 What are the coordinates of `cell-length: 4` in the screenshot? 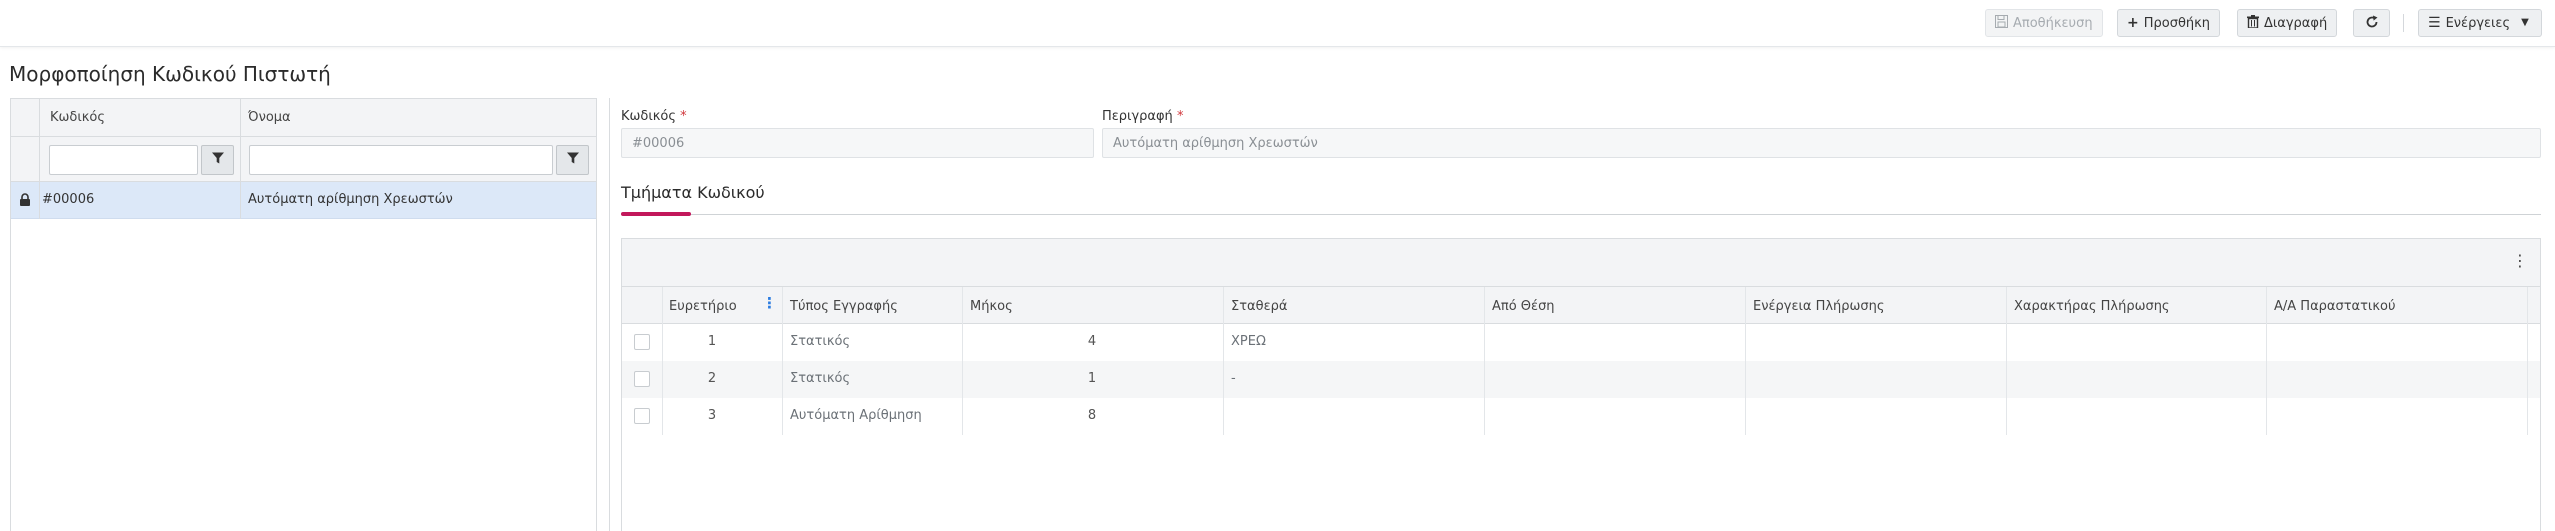 It's located at (1092, 341).